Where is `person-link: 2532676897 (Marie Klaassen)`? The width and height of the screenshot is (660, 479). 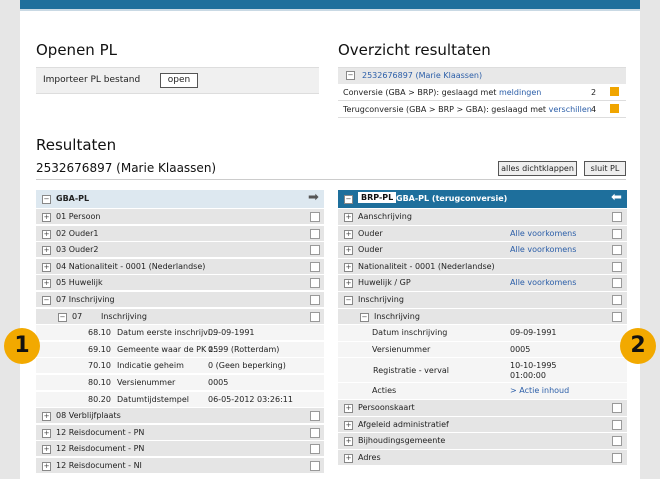 person-link: 2532676897 (Marie Klaassen) is located at coordinates (422, 75).